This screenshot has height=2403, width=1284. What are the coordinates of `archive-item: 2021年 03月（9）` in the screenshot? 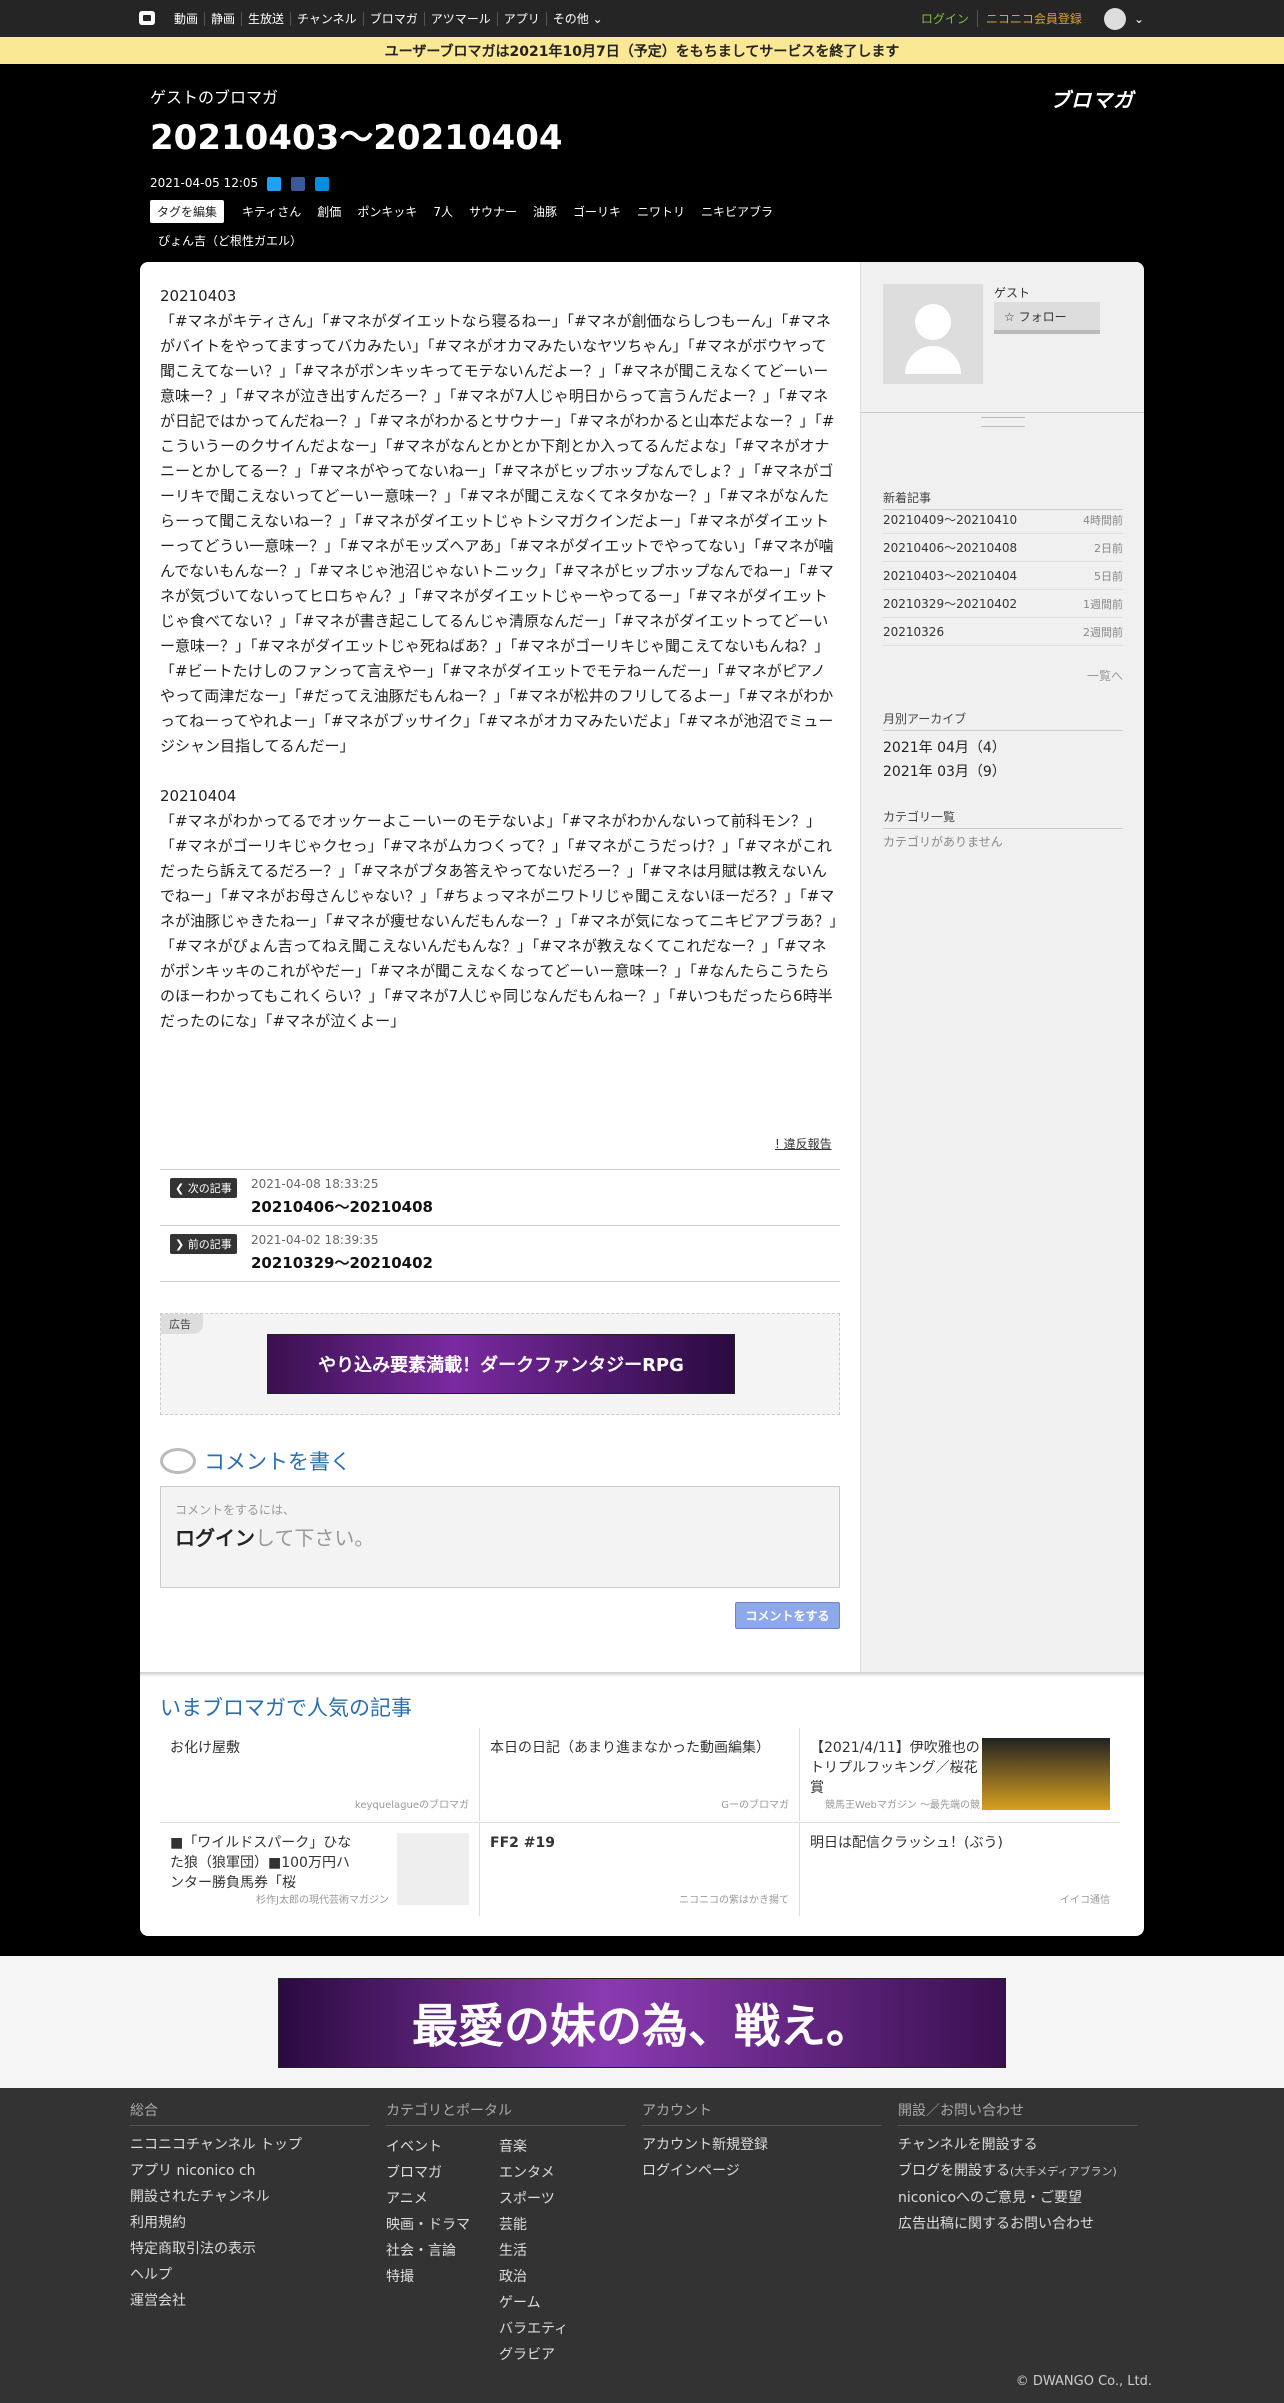 It's located at (944, 771).